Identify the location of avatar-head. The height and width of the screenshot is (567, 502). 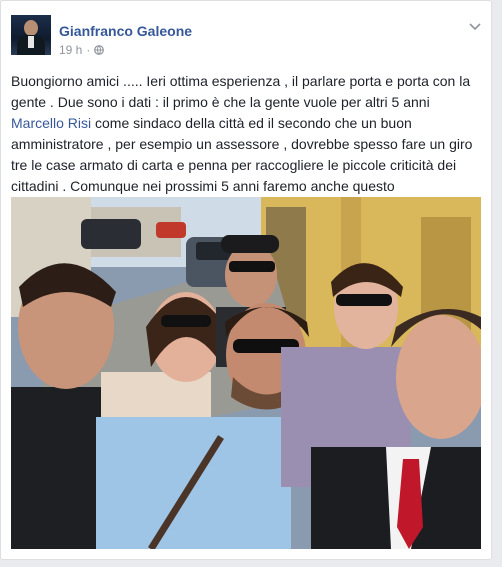
(31, 28).